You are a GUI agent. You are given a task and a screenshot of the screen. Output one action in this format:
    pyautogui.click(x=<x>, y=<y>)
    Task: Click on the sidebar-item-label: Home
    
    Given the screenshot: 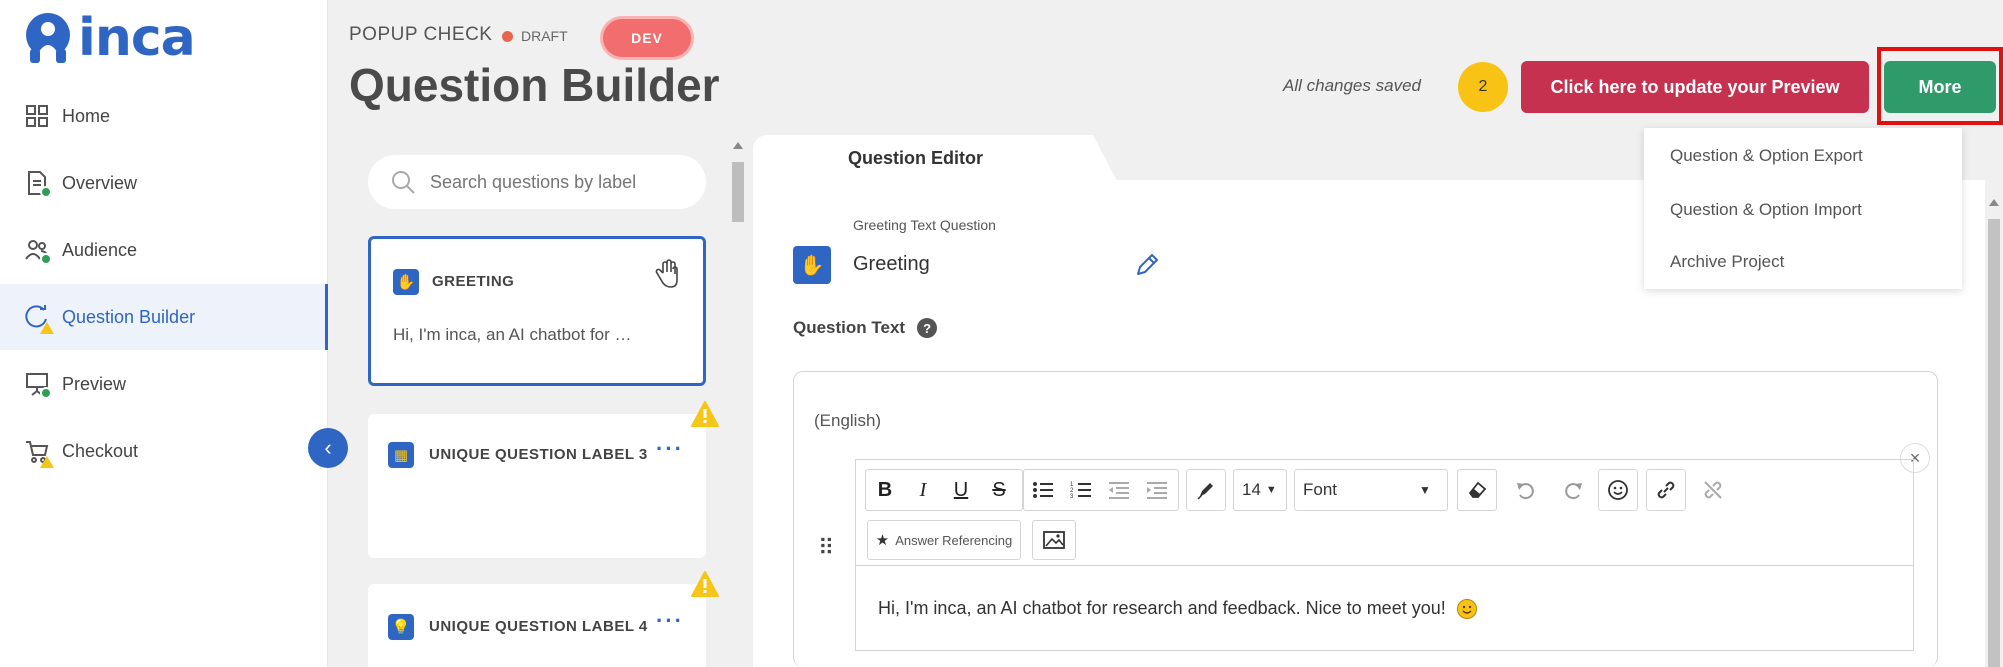 What is the action you would take?
    pyautogui.click(x=86, y=115)
    